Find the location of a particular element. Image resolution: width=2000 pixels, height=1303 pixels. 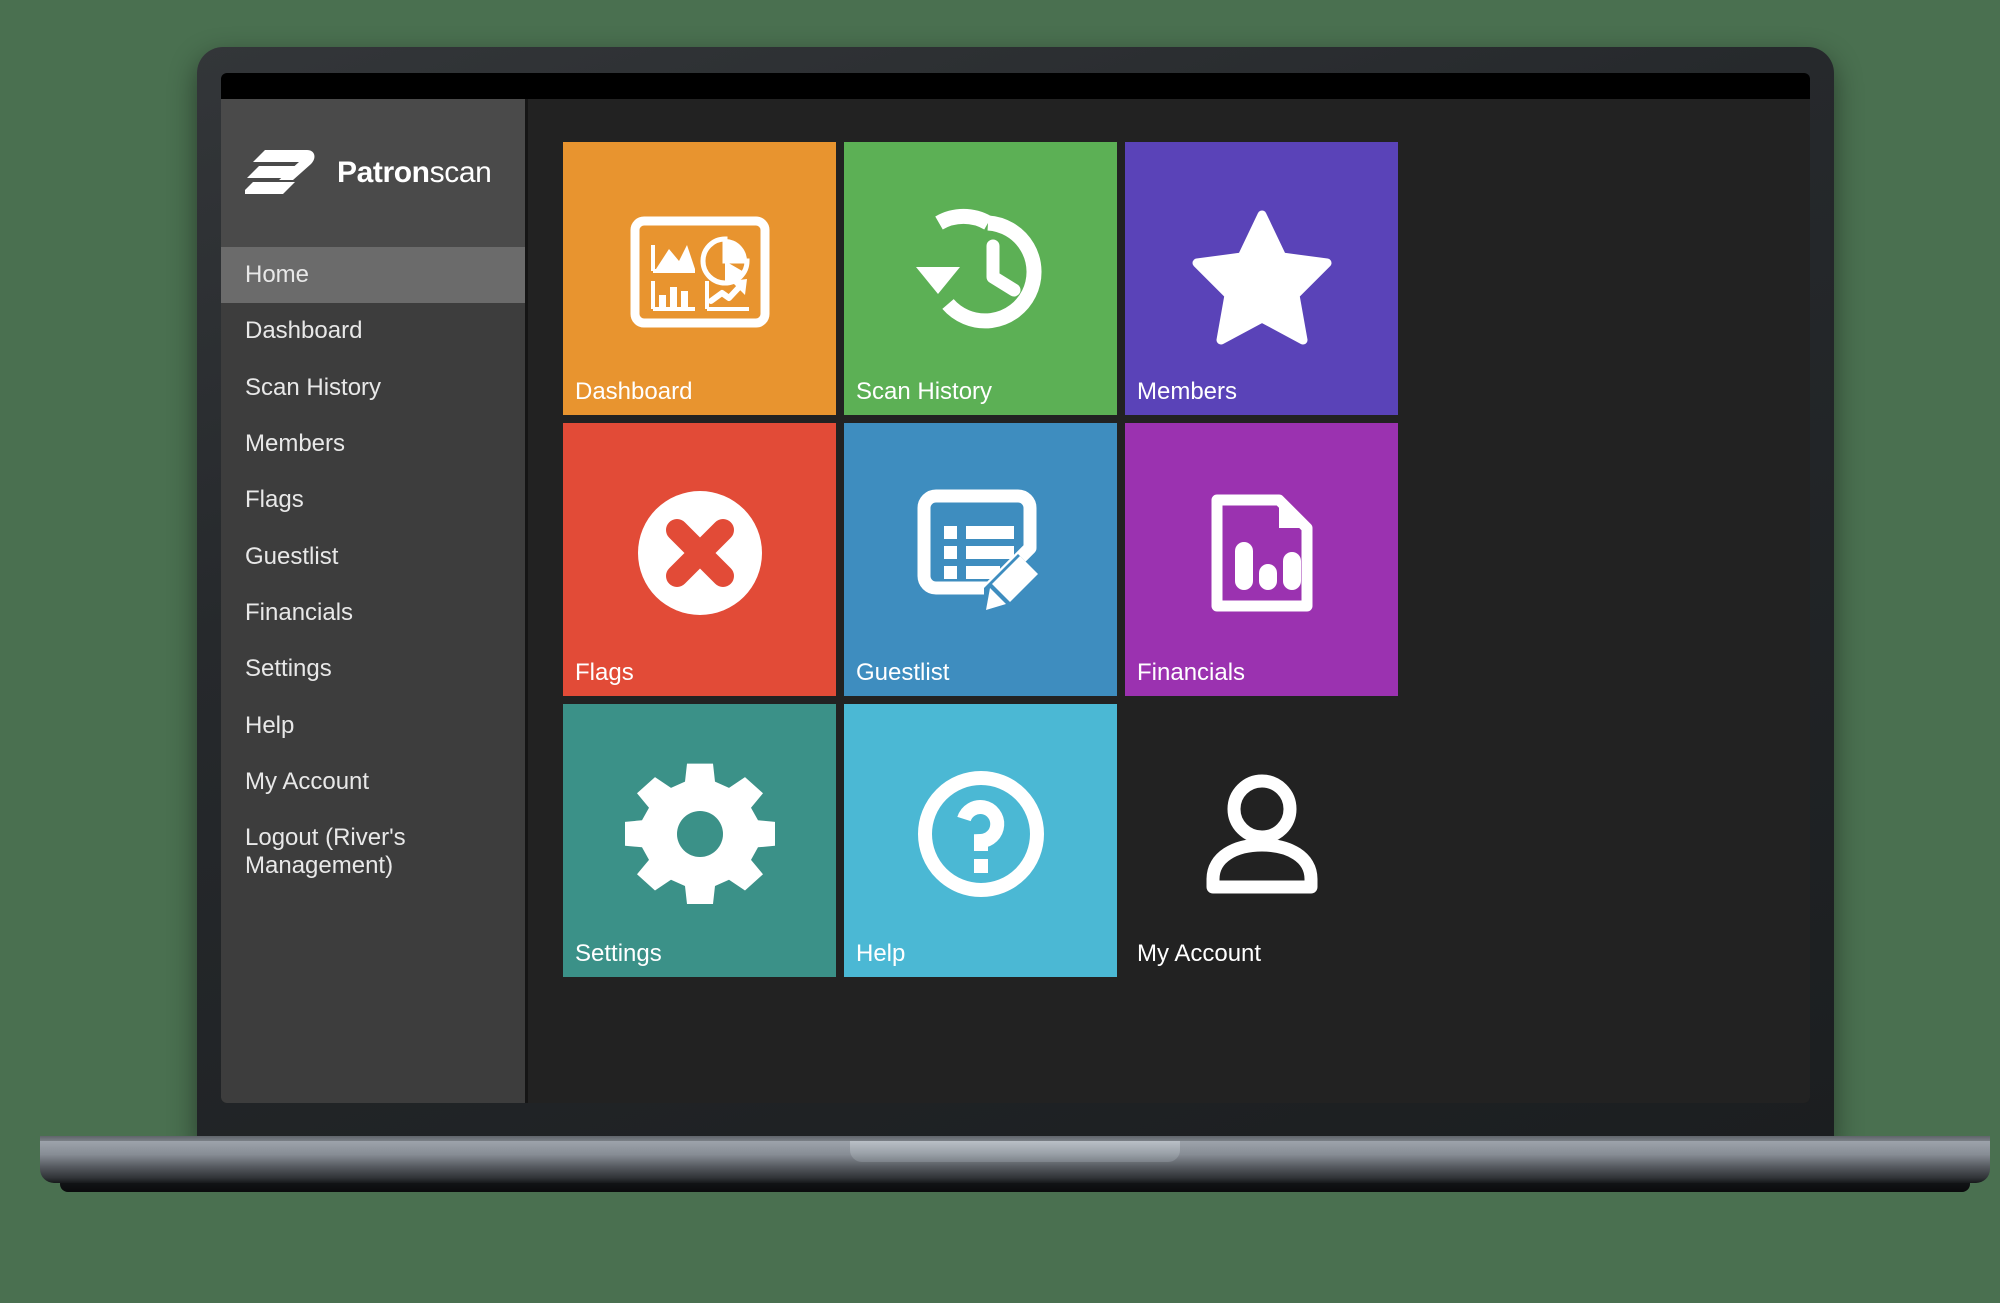

tile-guestlist: Guestlist is located at coordinates (980, 559).